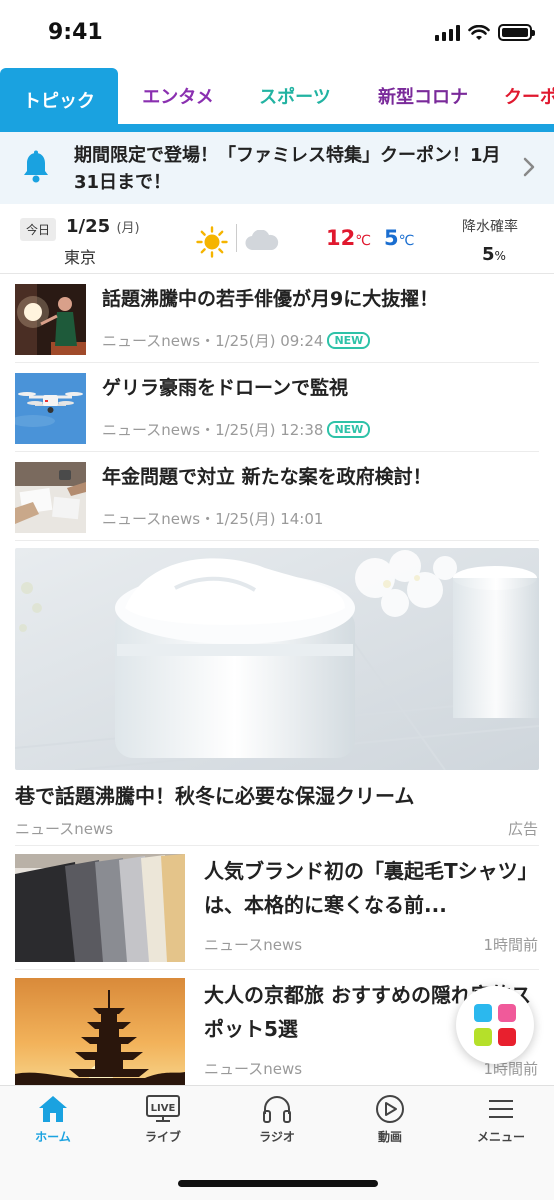 The width and height of the screenshot is (554, 1200). I want to click on article-thumbnail-pagoda, so click(100, 1032).